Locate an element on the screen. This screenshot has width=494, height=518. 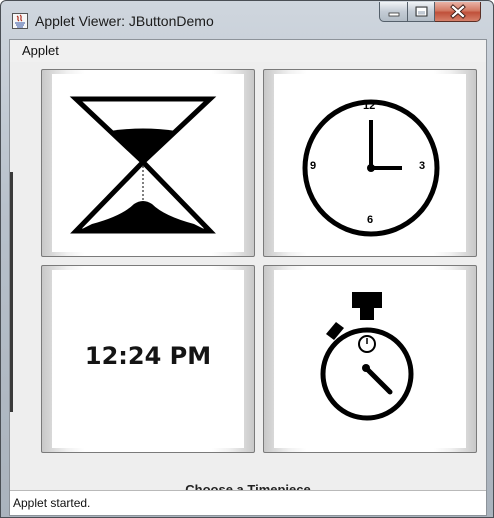
minimize-icon is located at coordinates (394, 14).